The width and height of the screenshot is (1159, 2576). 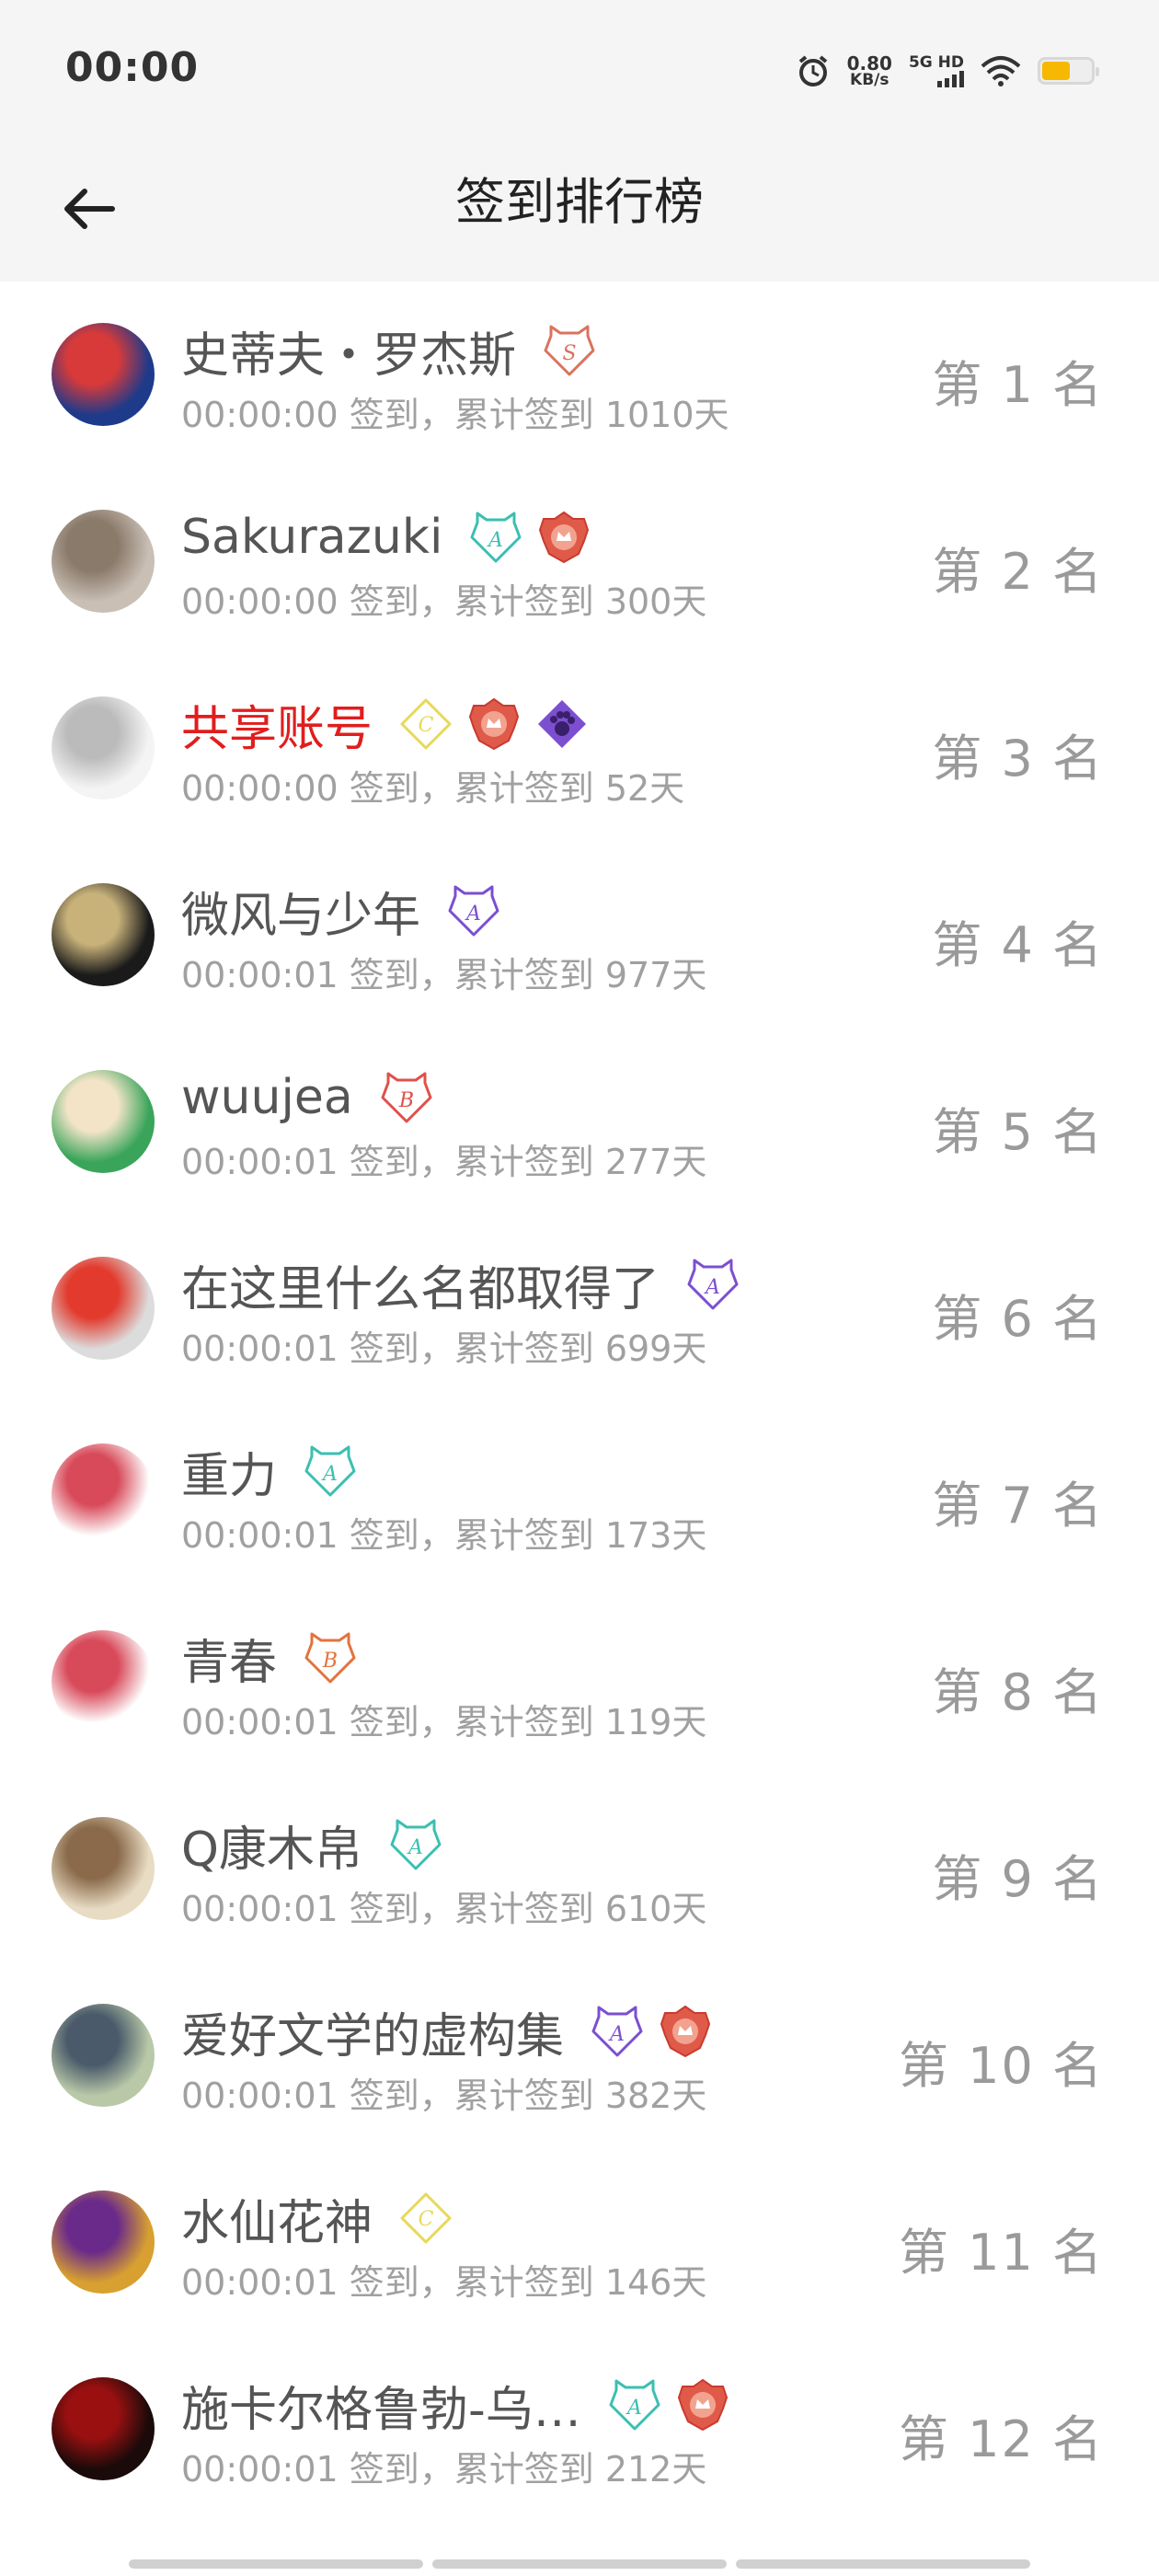 I want to click on speed-value: 0.80, so click(x=869, y=63).